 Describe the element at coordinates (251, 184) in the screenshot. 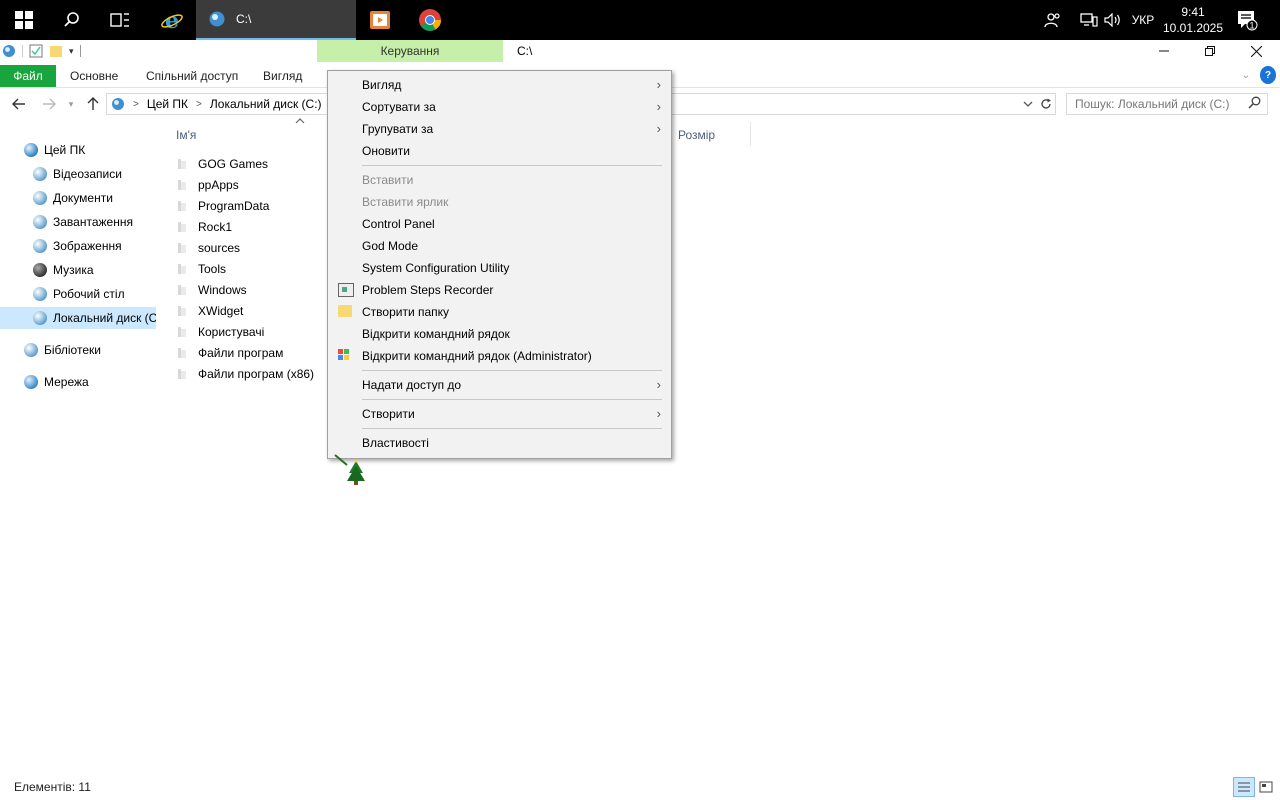

I see `list-item: ppApps` at that location.